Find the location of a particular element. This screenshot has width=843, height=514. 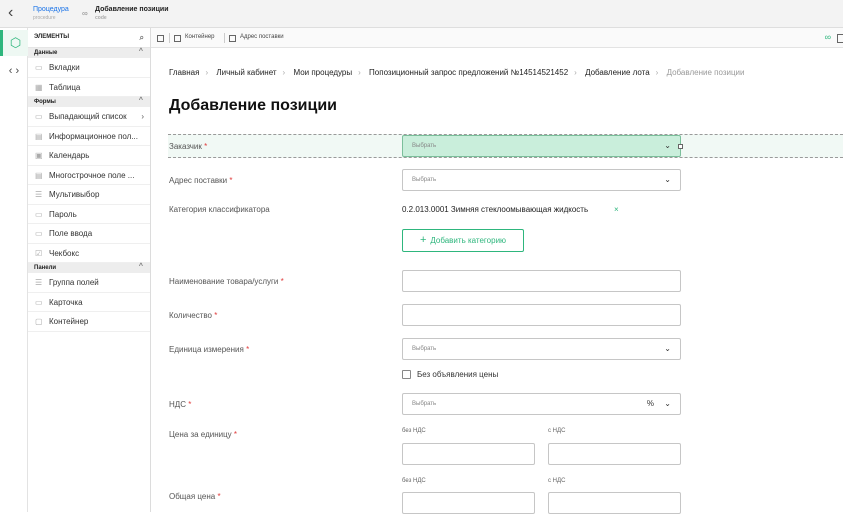

breadcrumb-current: Добавление позиции code is located at coordinates (132, 14).